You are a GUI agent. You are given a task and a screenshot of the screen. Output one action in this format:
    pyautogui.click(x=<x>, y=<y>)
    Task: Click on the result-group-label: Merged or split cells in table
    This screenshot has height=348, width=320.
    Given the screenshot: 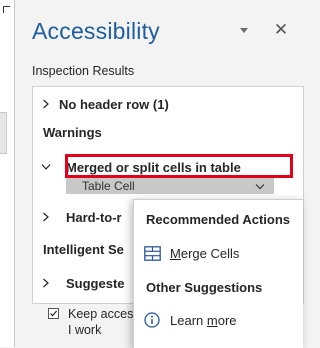 What is the action you would take?
    pyautogui.click(x=153, y=167)
    